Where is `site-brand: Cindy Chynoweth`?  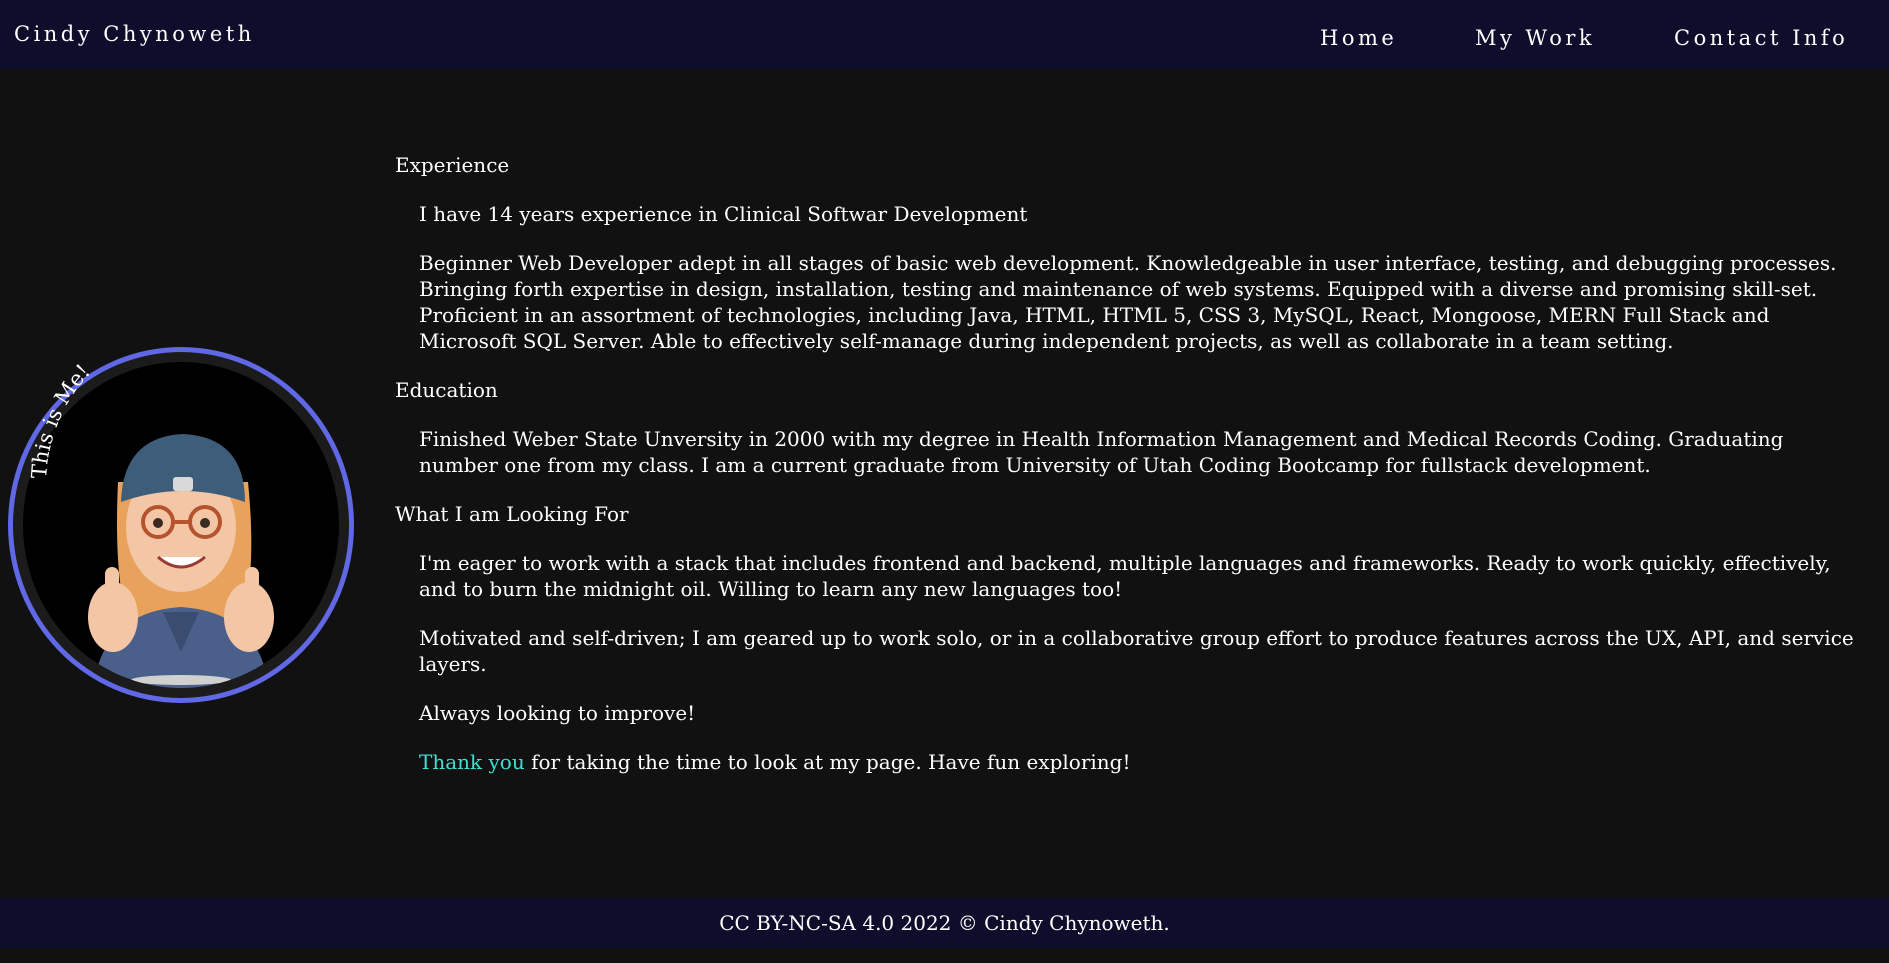 site-brand: Cindy Chynoweth is located at coordinates (134, 34).